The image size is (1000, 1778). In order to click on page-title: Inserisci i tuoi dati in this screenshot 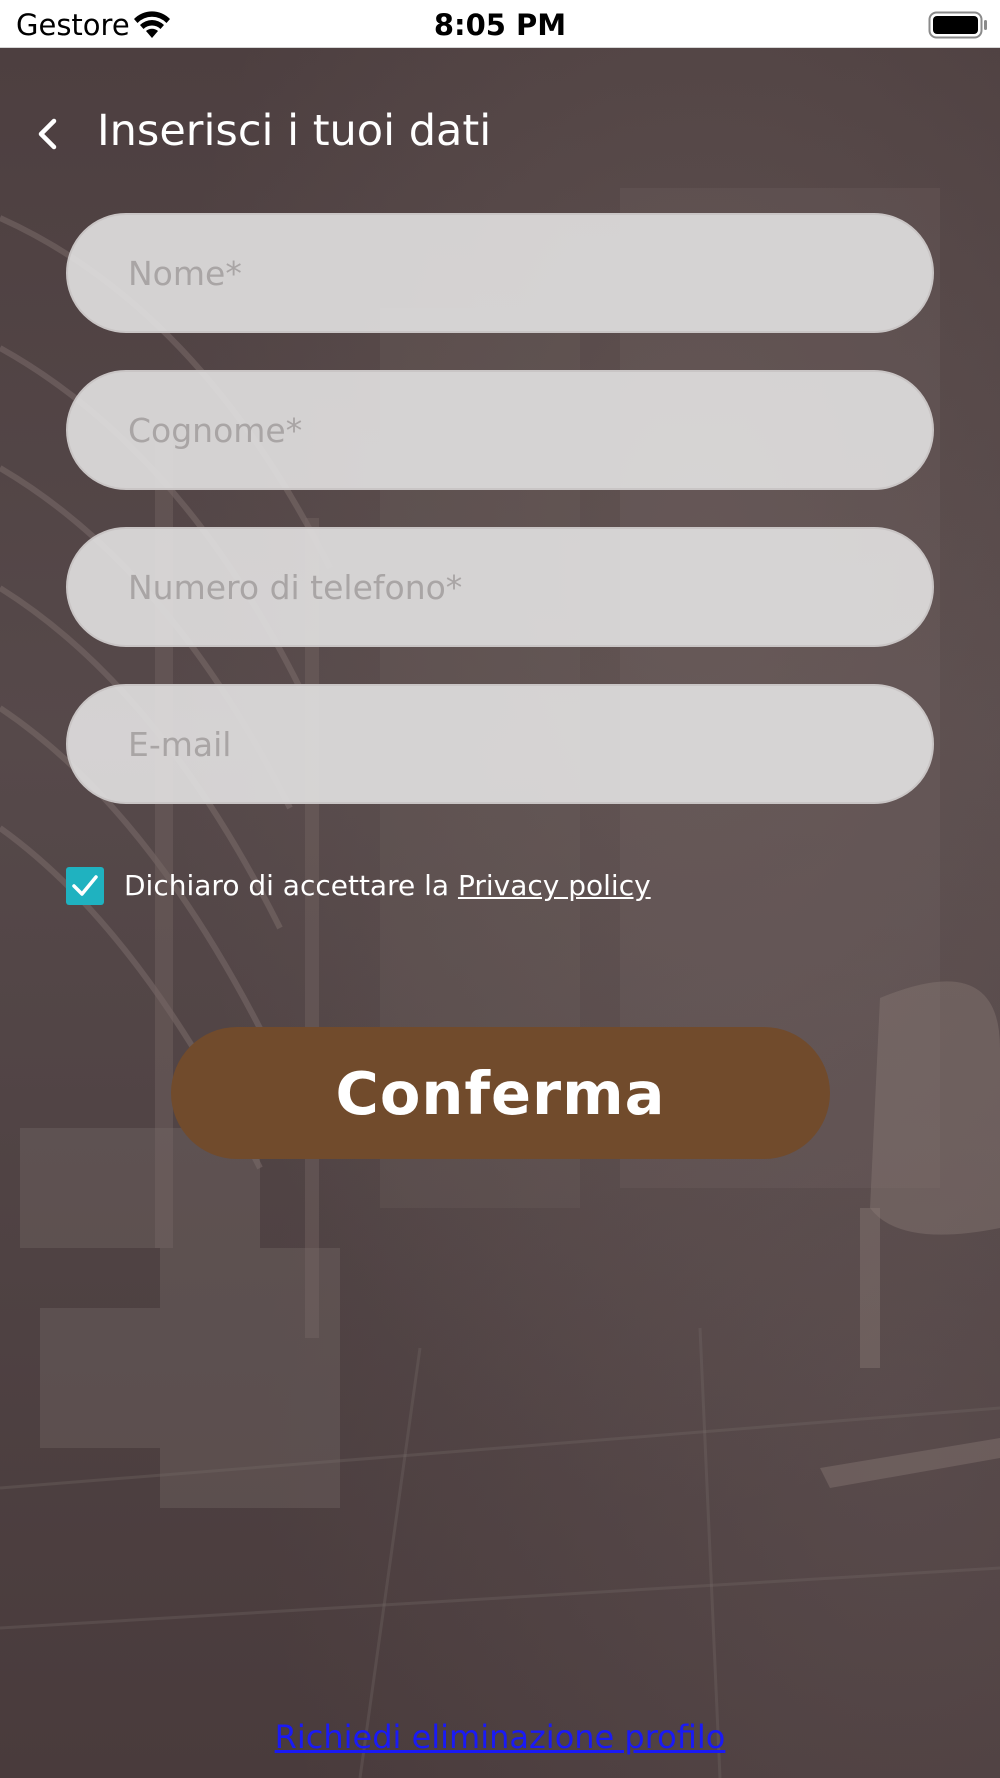, I will do `click(294, 131)`.